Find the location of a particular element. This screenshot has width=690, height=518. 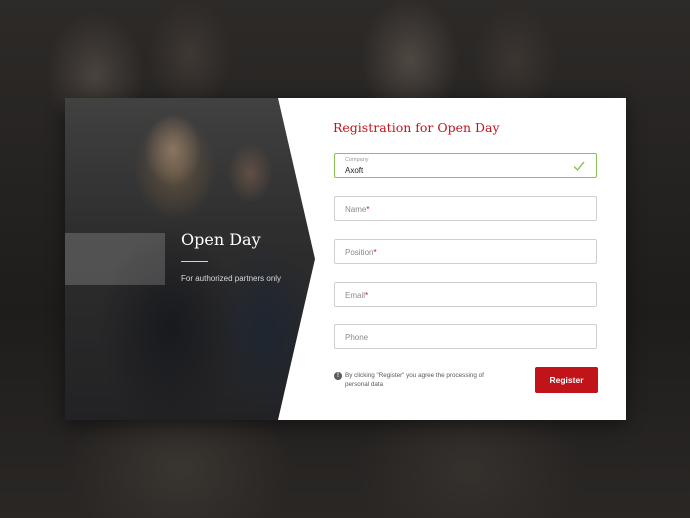

hero-divider is located at coordinates (194, 261).